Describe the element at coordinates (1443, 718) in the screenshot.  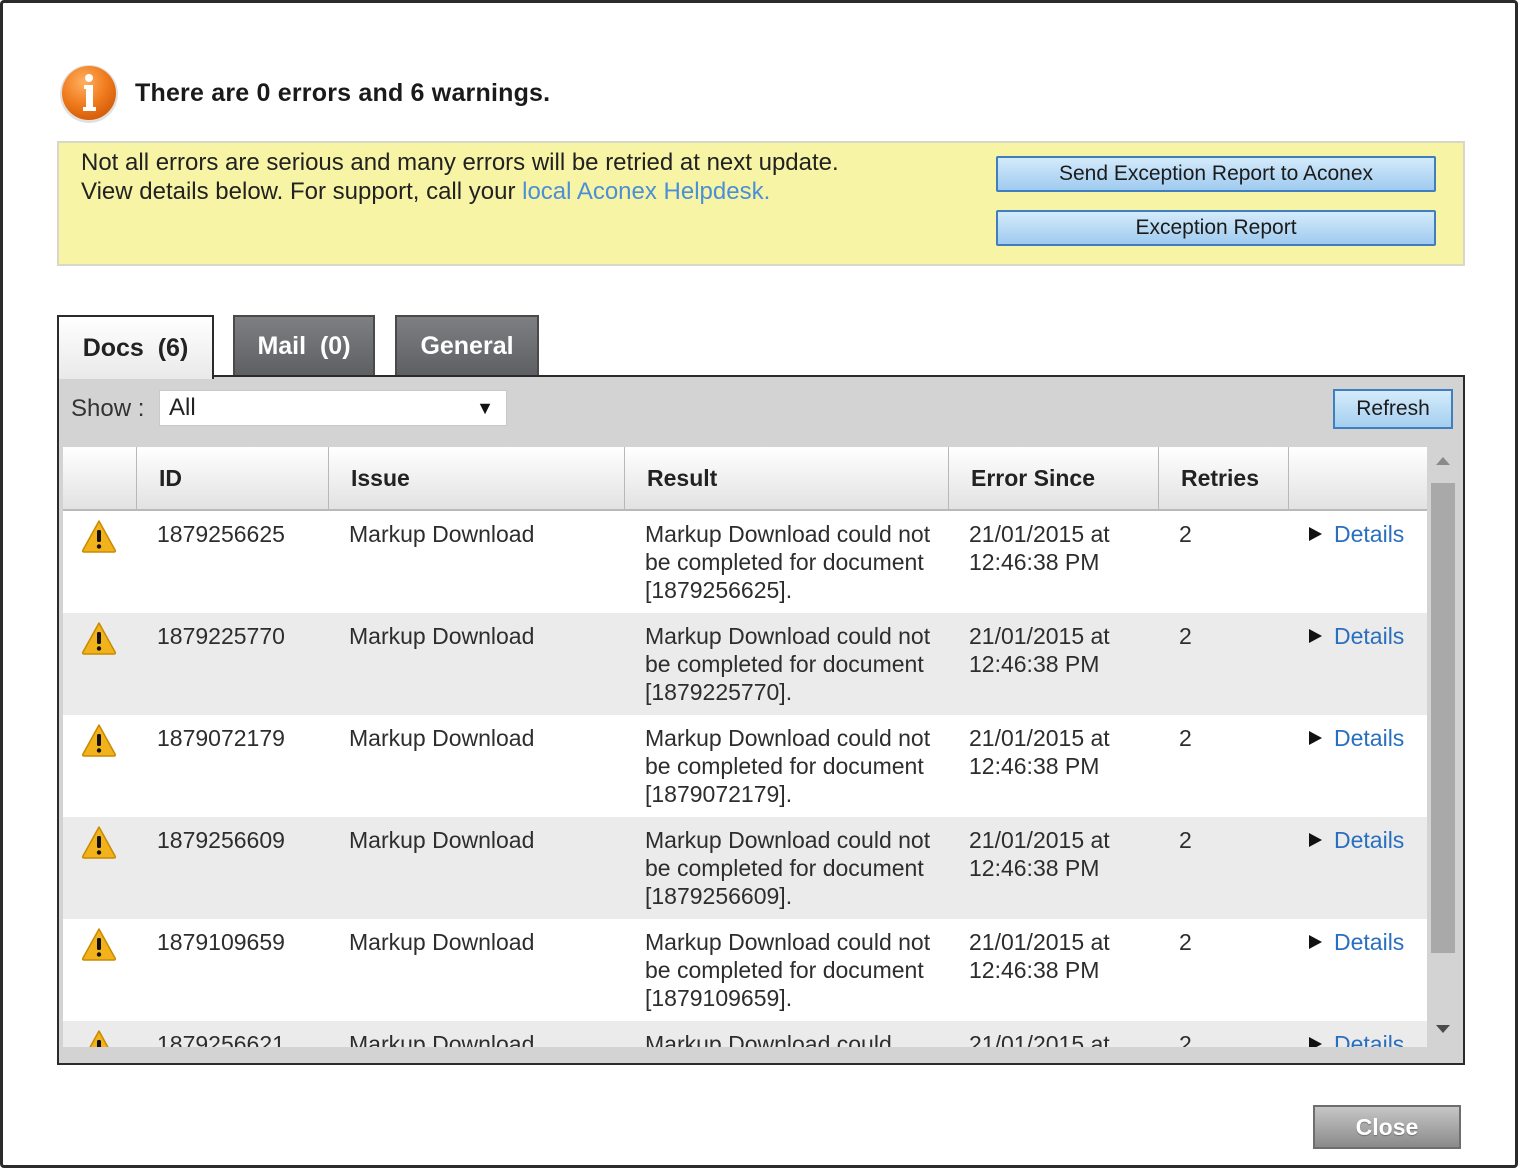
I see `scrollbar-thumb` at that location.